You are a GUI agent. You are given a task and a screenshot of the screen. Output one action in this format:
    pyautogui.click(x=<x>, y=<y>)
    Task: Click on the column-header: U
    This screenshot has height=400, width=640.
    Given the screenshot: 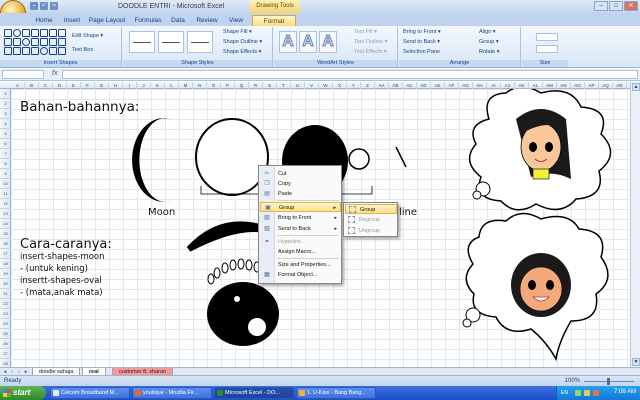 What is the action you would take?
    pyautogui.click(x=298, y=85)
    